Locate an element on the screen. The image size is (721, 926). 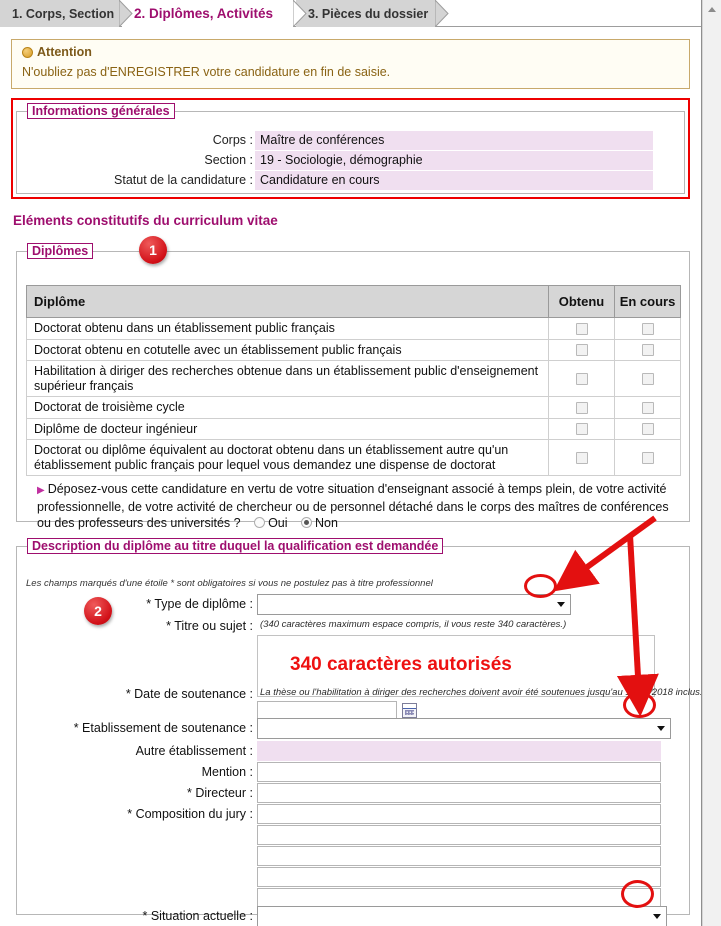
label-etablissement-soutenance: * Etablissement de soutenance : is located at coordinates (163, 728).